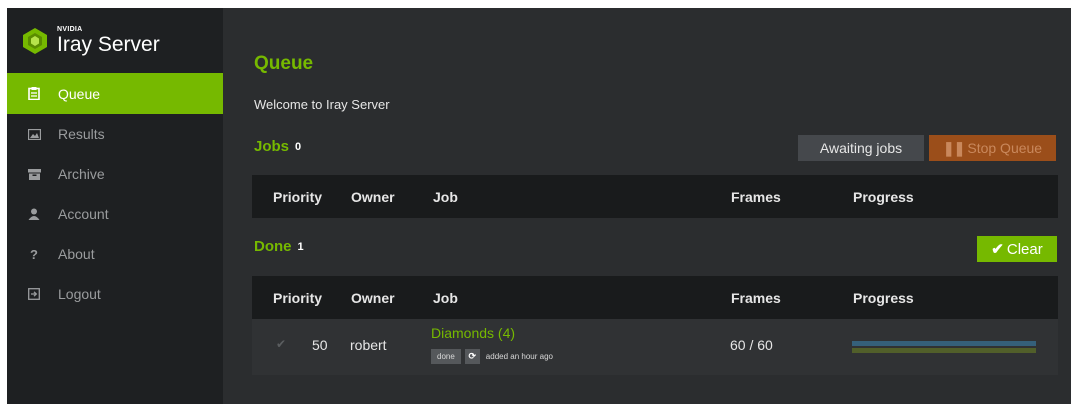 Image resolution: width=1078 pixels, height=407 pixels. Describe the element at coordinates (284, 63) in the screenshot. I see `page-title: Queue` at that location.